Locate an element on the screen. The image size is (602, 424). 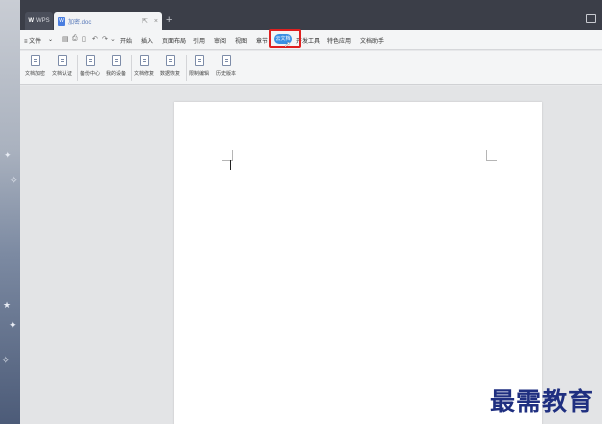
doc-repair-label: 文档修复 is located at coordinates (144, 74).